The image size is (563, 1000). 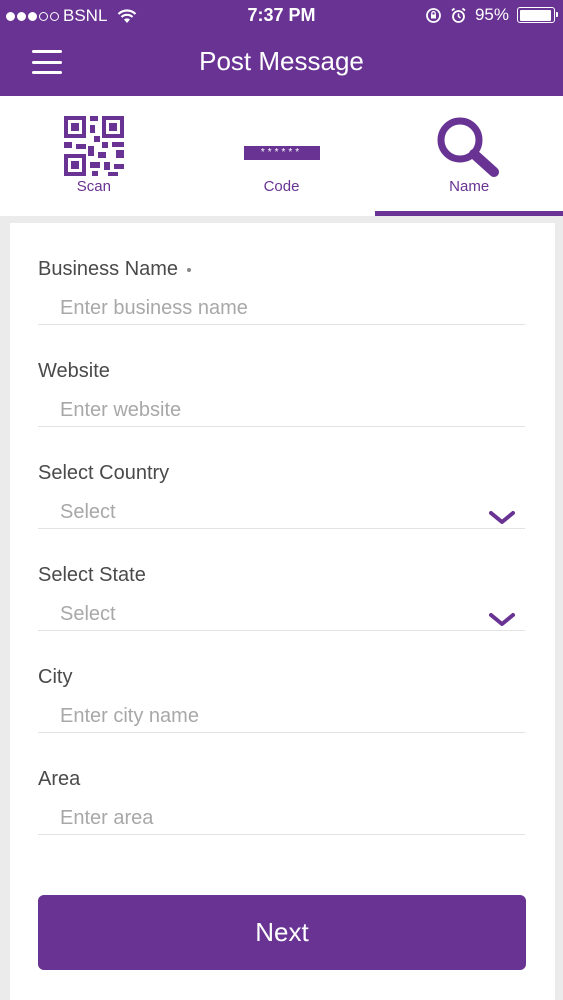 I want to click on search-icon, so click(x=468, y=147).